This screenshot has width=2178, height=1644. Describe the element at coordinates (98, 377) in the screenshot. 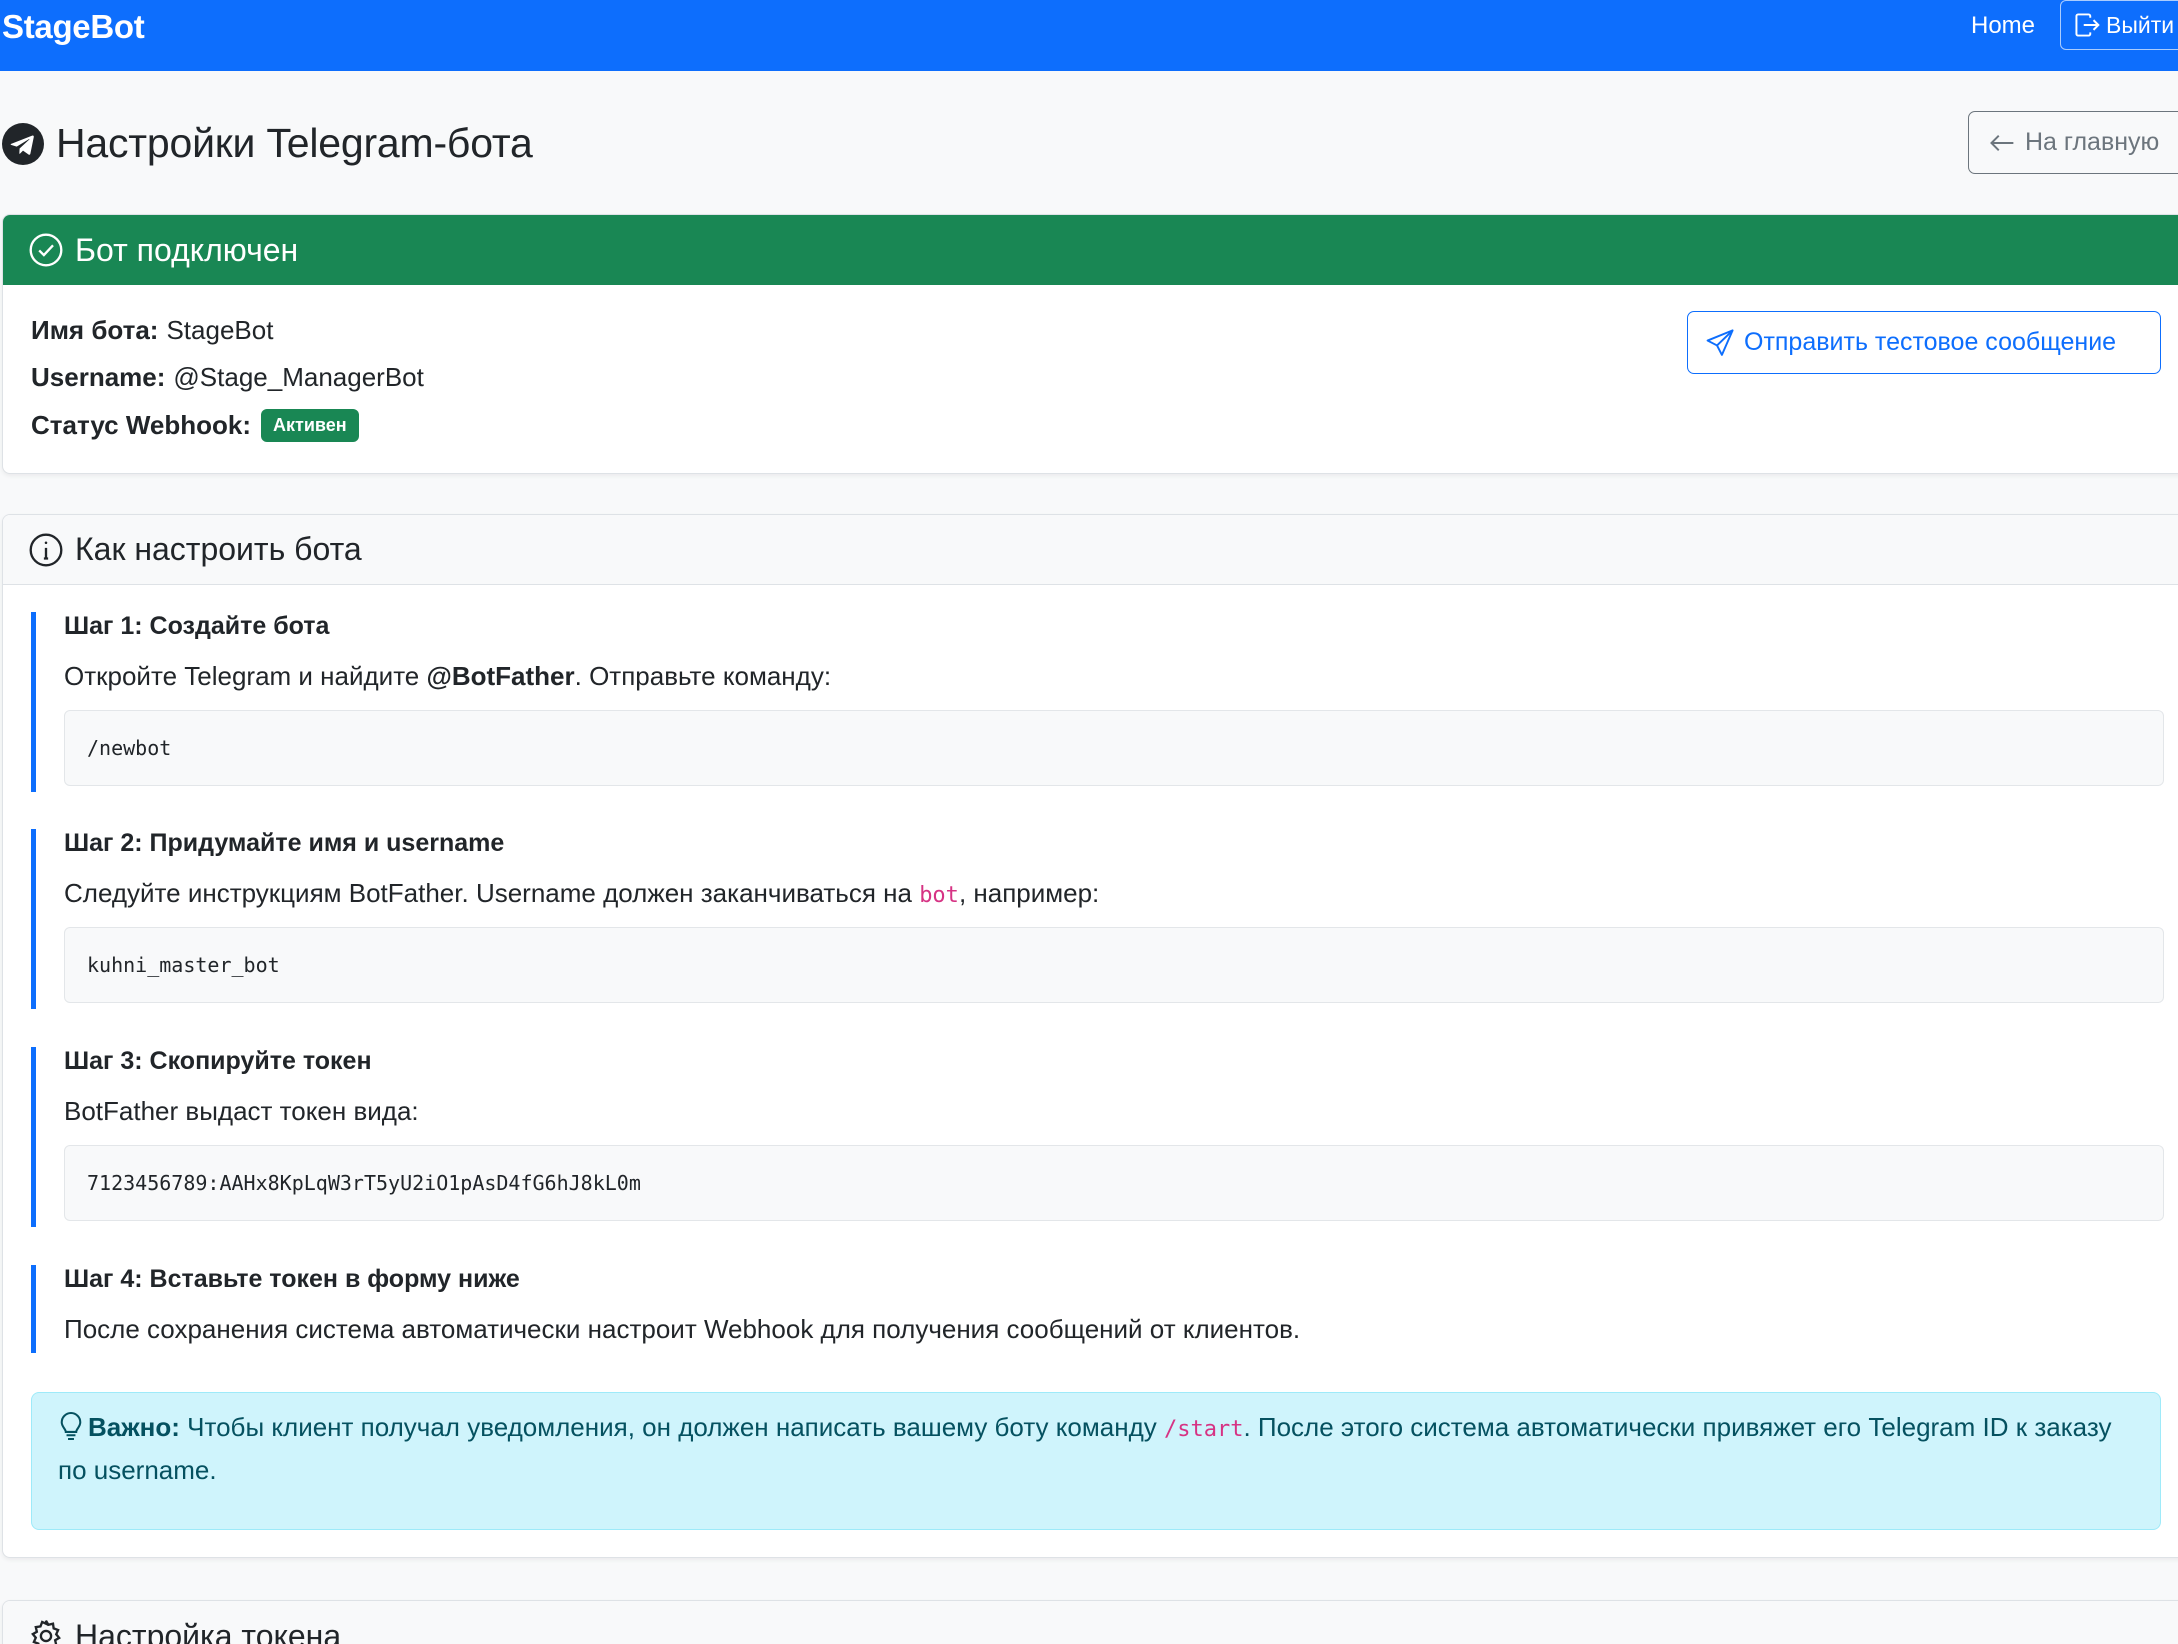

I see `bot-username-label: Username:` at that location.